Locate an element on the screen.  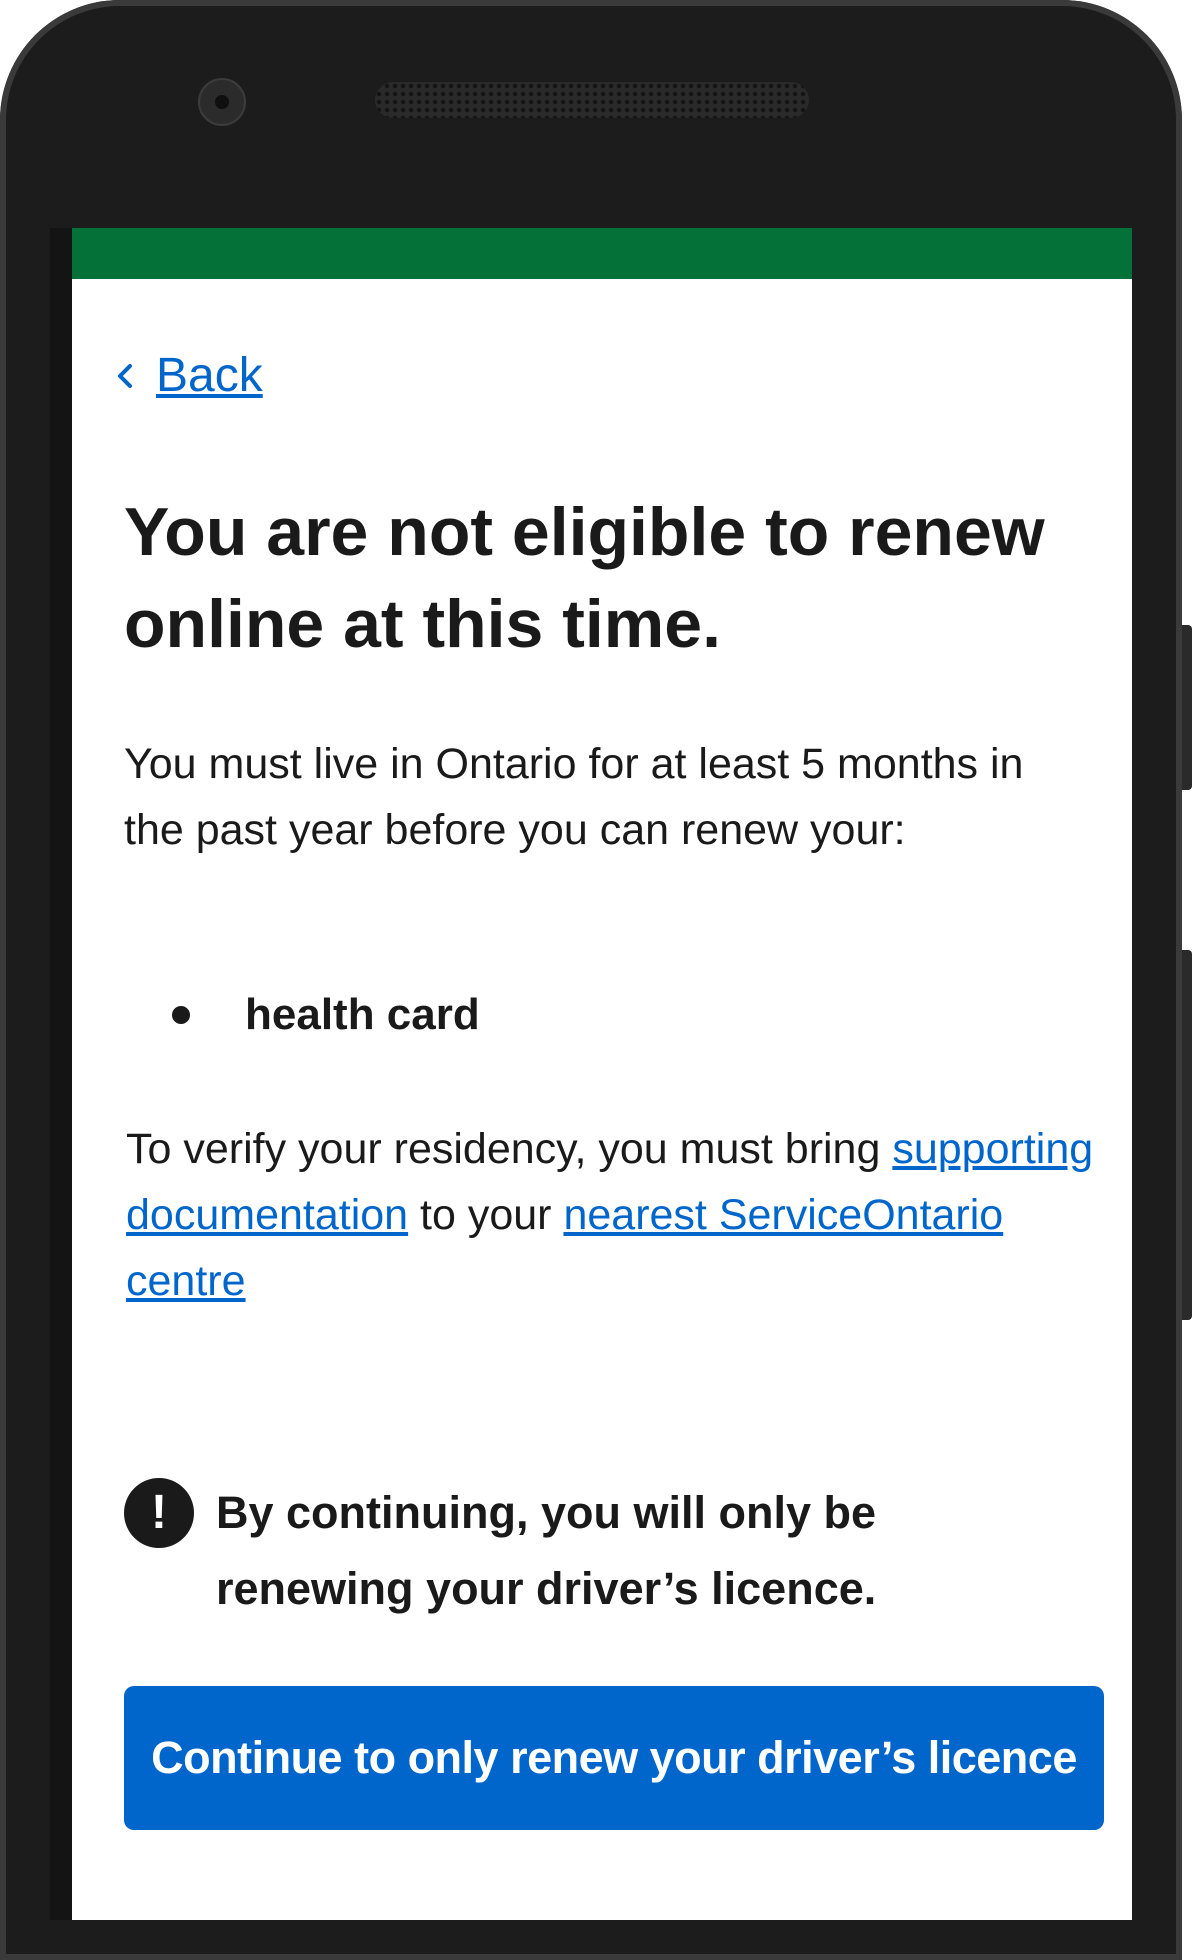
verify-text-connector: to your is located at coordinates (486, 1215).